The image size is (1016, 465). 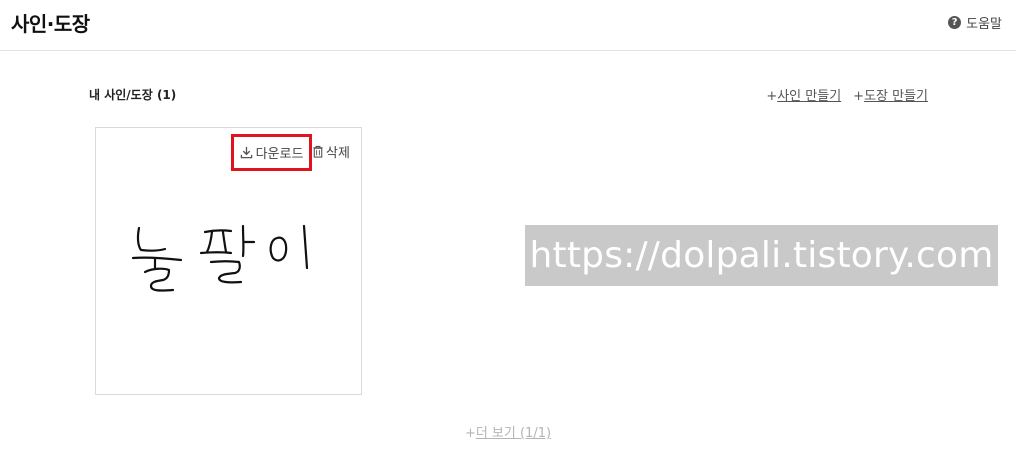 What do you see at coordinates (279, 154) in the screenshot?
I see `download-label: 다운로드` at bounding box center [279, 154].